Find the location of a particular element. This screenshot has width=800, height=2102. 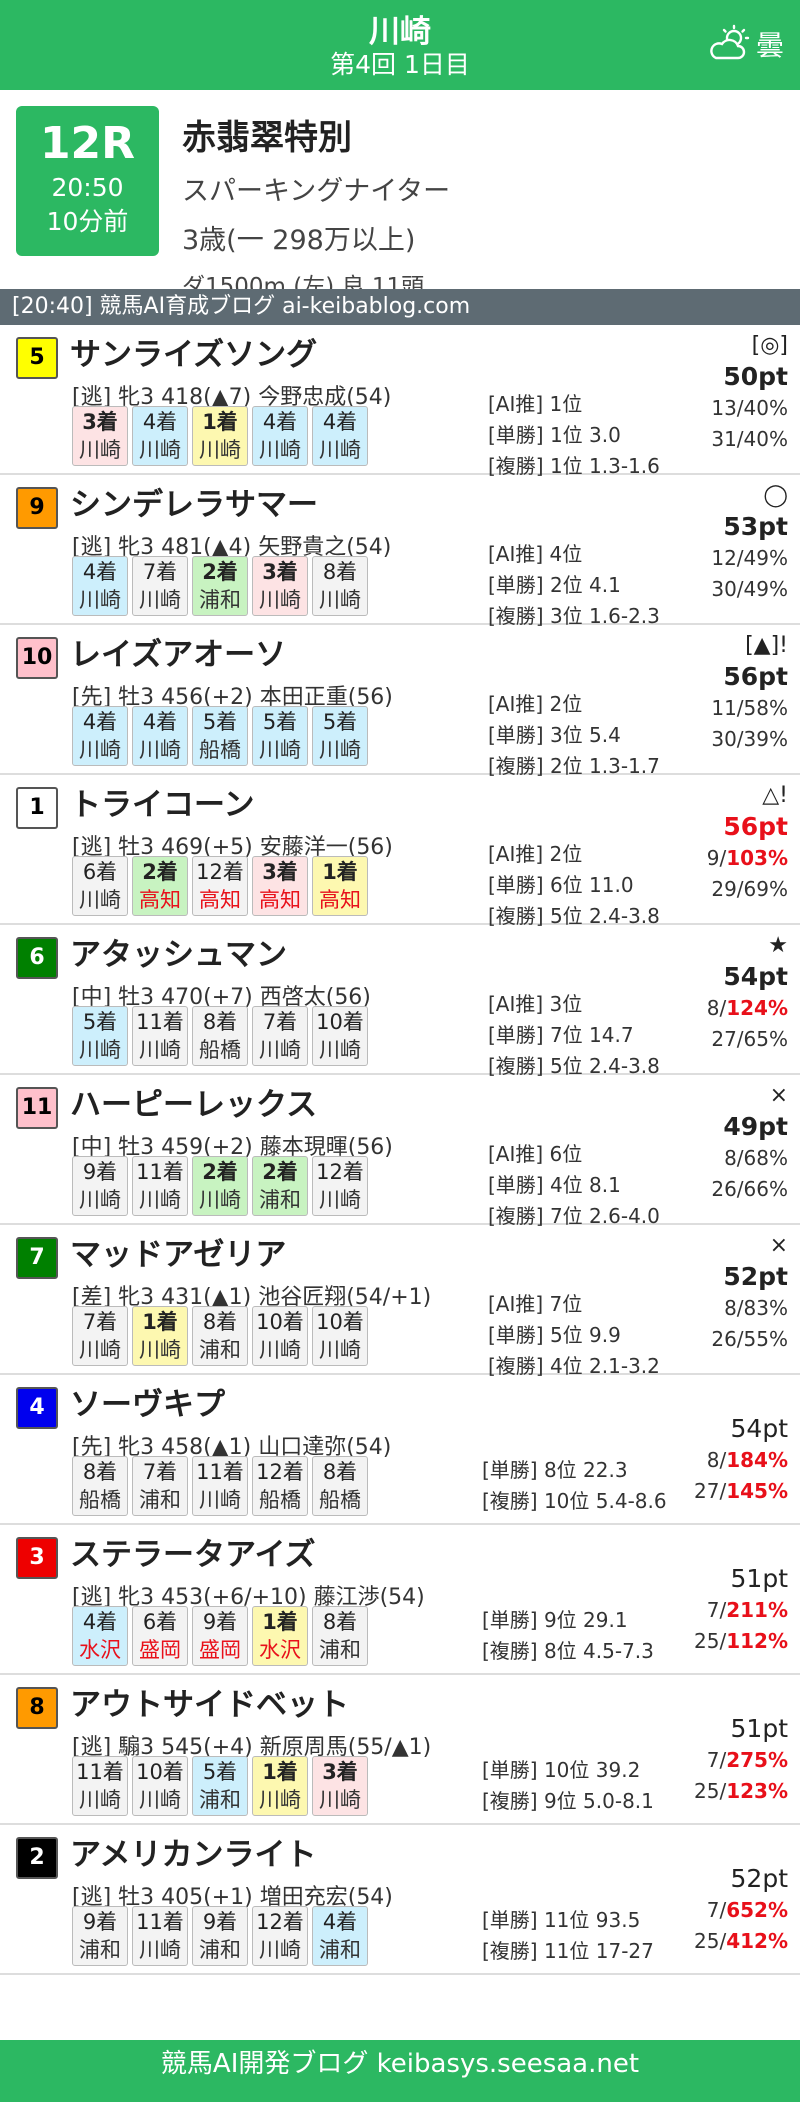

place-rate: 30/39% is located at coordinates (749, 739).